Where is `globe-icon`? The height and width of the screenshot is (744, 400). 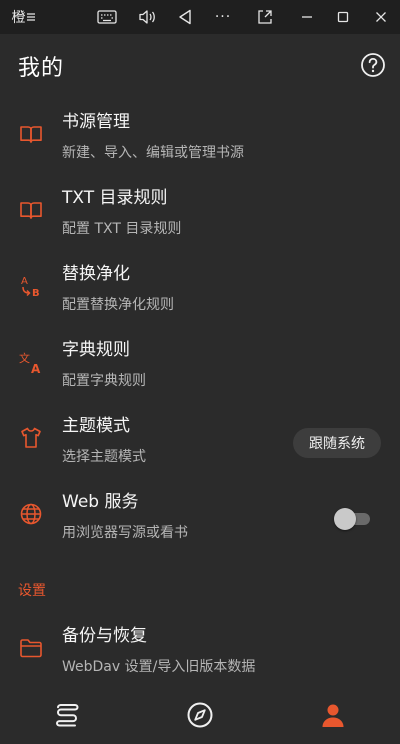
globe-icon is located at coordinates (31, 514).